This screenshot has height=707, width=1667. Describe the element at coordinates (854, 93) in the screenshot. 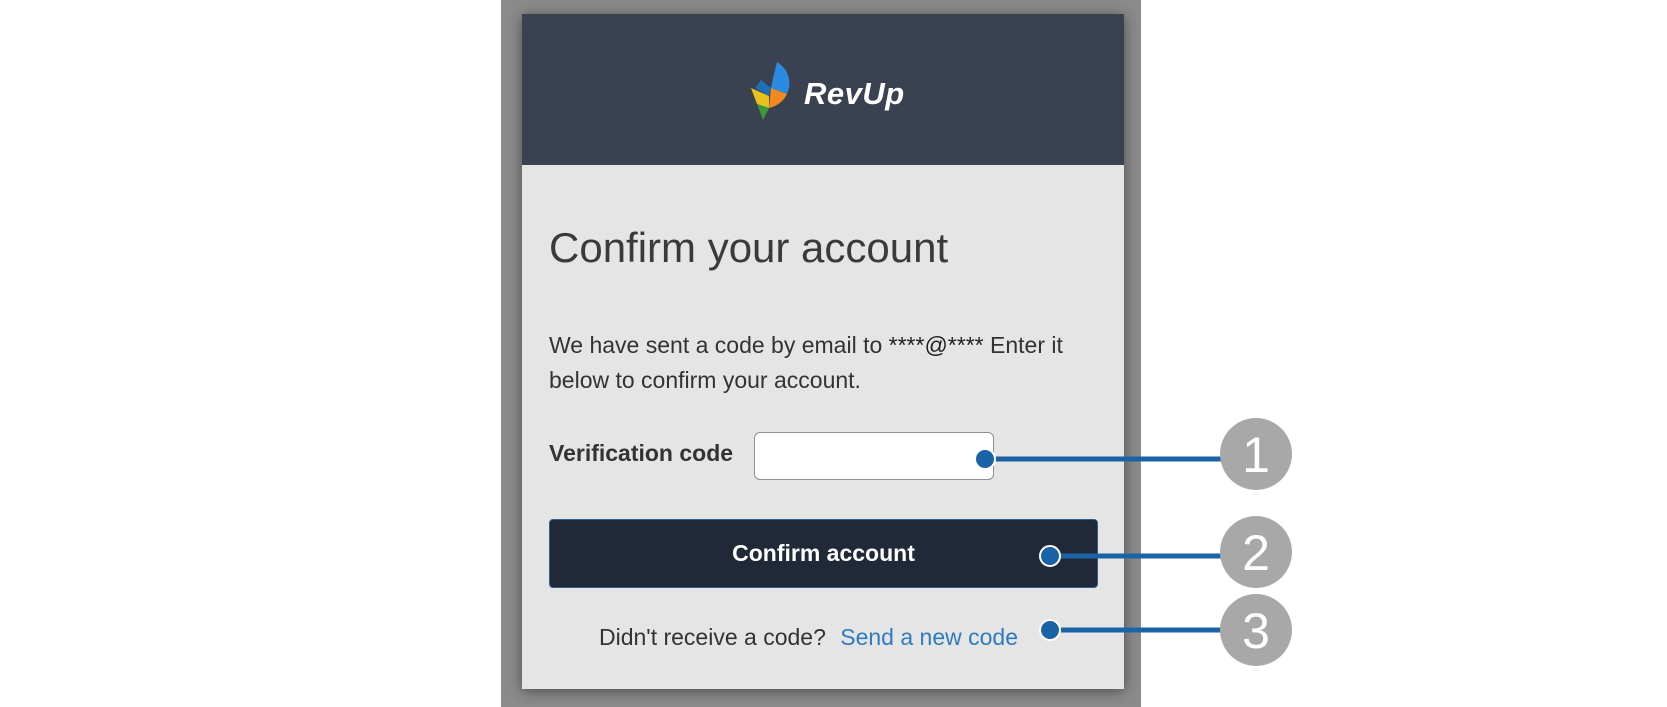

I see `brand-name: RevUp` at that location.